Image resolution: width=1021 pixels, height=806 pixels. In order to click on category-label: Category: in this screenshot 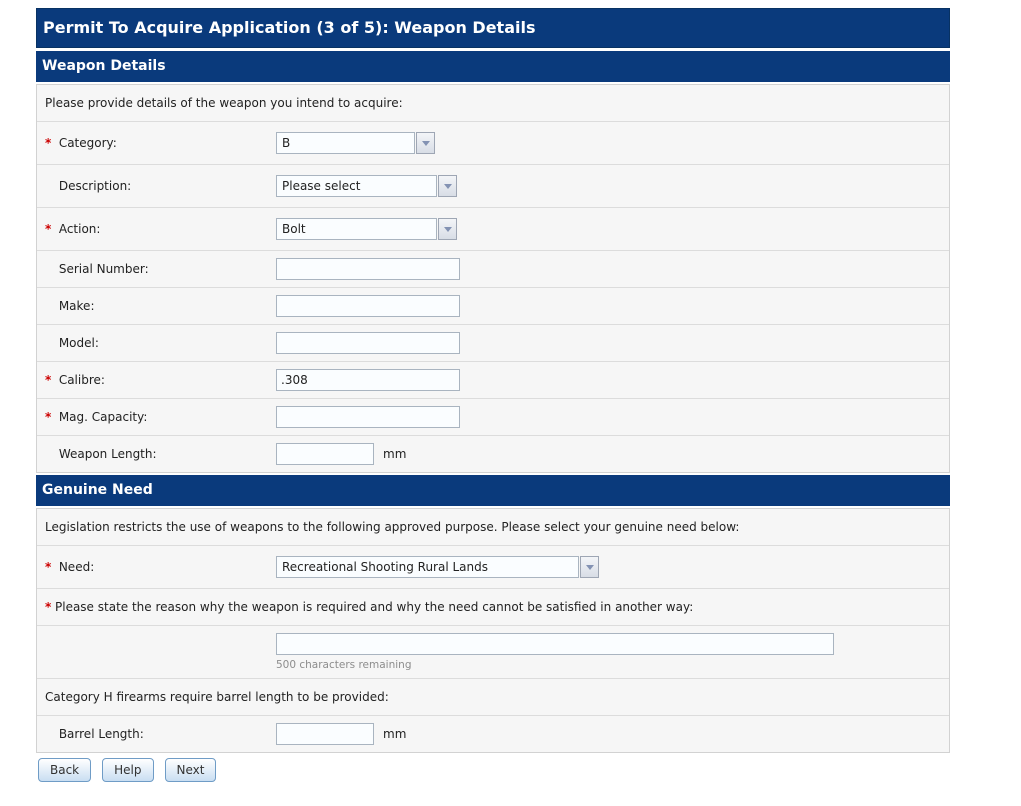, I will do `click(87, 143)`.